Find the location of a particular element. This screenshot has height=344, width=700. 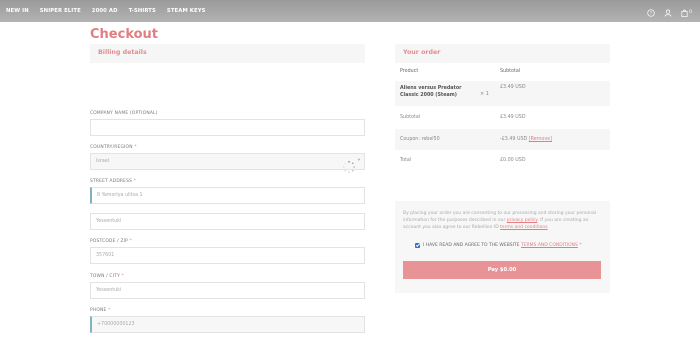

company-name-label: COMPANY NAME (OPTIONAL) is located at coordinates (124, 113).